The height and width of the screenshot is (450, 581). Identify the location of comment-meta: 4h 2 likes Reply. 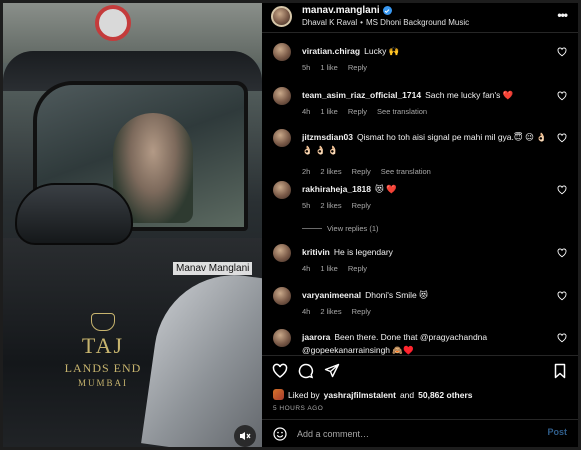
(336, 311).